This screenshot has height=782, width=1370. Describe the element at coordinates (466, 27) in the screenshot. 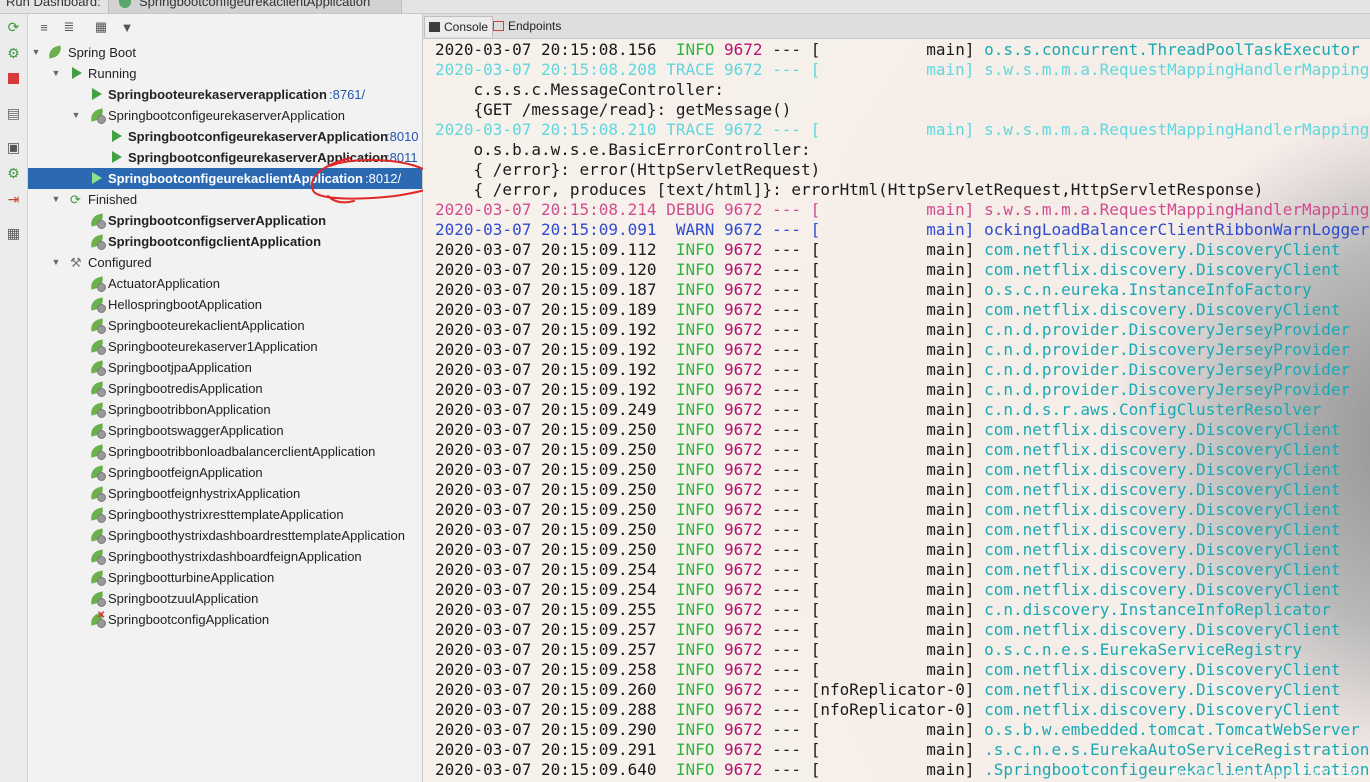

I see `tab-console-label: Console` at that location.